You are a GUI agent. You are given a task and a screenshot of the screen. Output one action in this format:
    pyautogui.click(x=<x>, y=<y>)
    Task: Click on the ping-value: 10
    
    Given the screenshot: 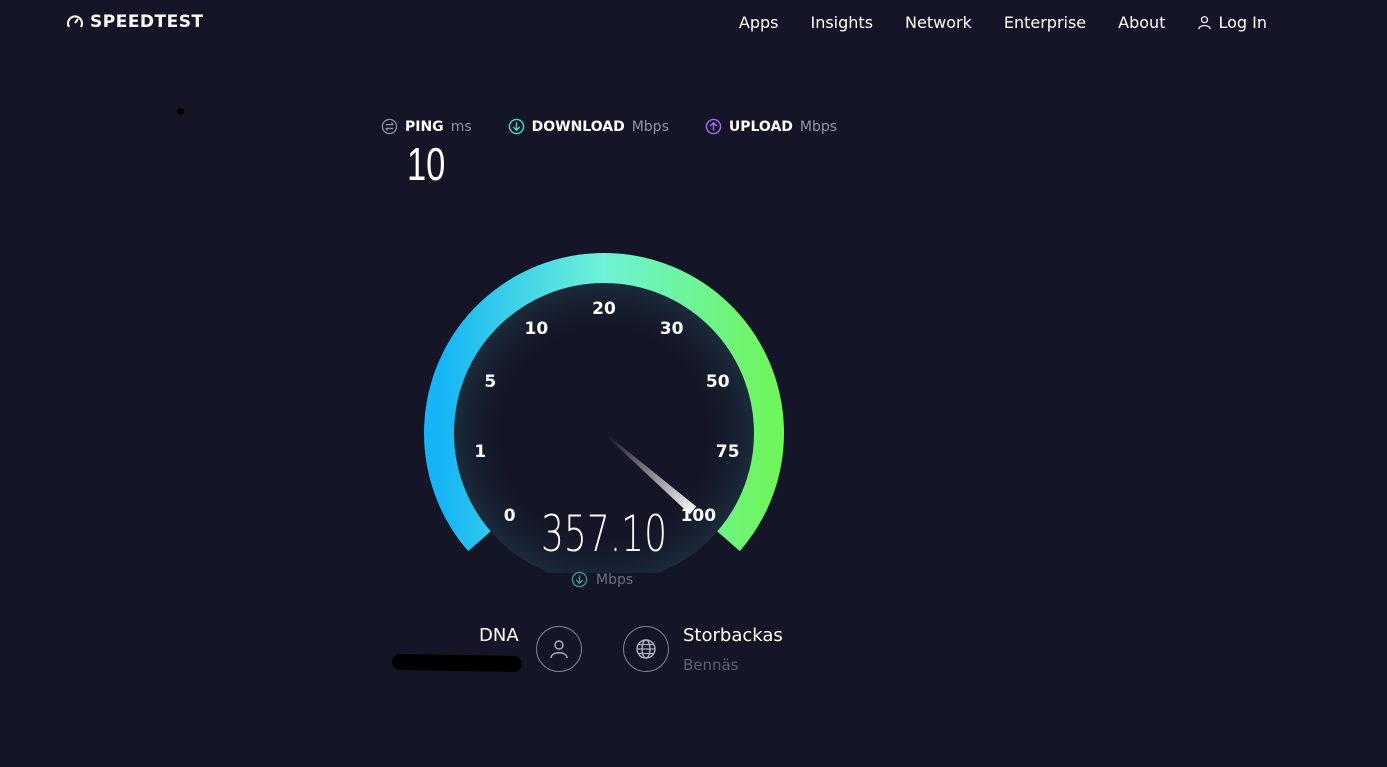 What is the action you would take?
    pyautogui.click(x=426, y=164)
    